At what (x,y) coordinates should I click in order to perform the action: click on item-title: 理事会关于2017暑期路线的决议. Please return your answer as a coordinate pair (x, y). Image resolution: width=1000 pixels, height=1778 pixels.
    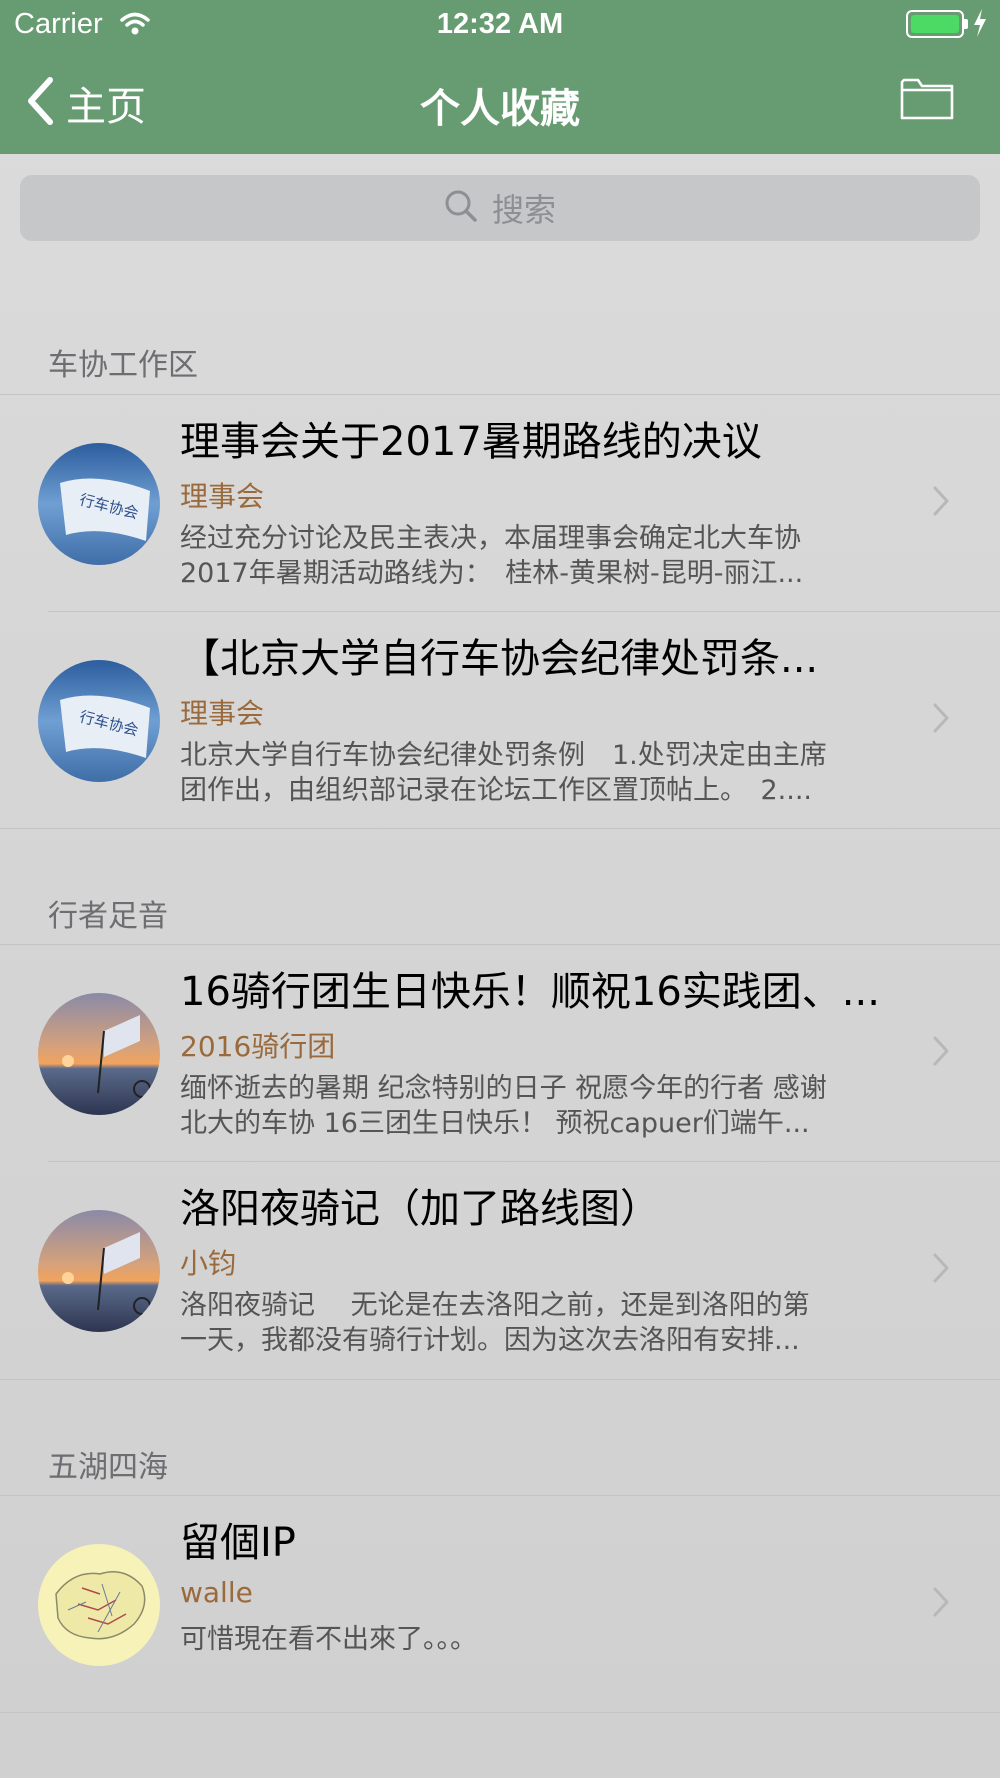
    Looking at the image, I should click on (471, 442).